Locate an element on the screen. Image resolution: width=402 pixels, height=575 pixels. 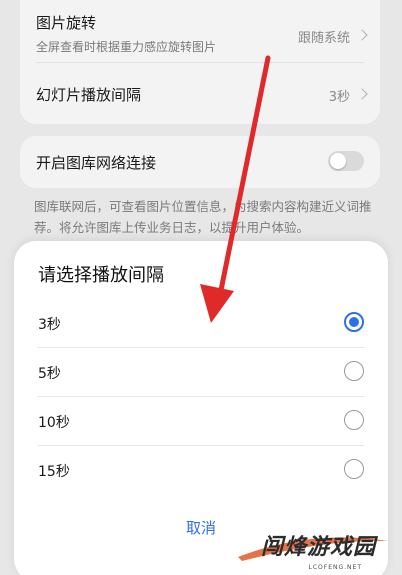
arrow-shaft is located at coordinates (243, 179).